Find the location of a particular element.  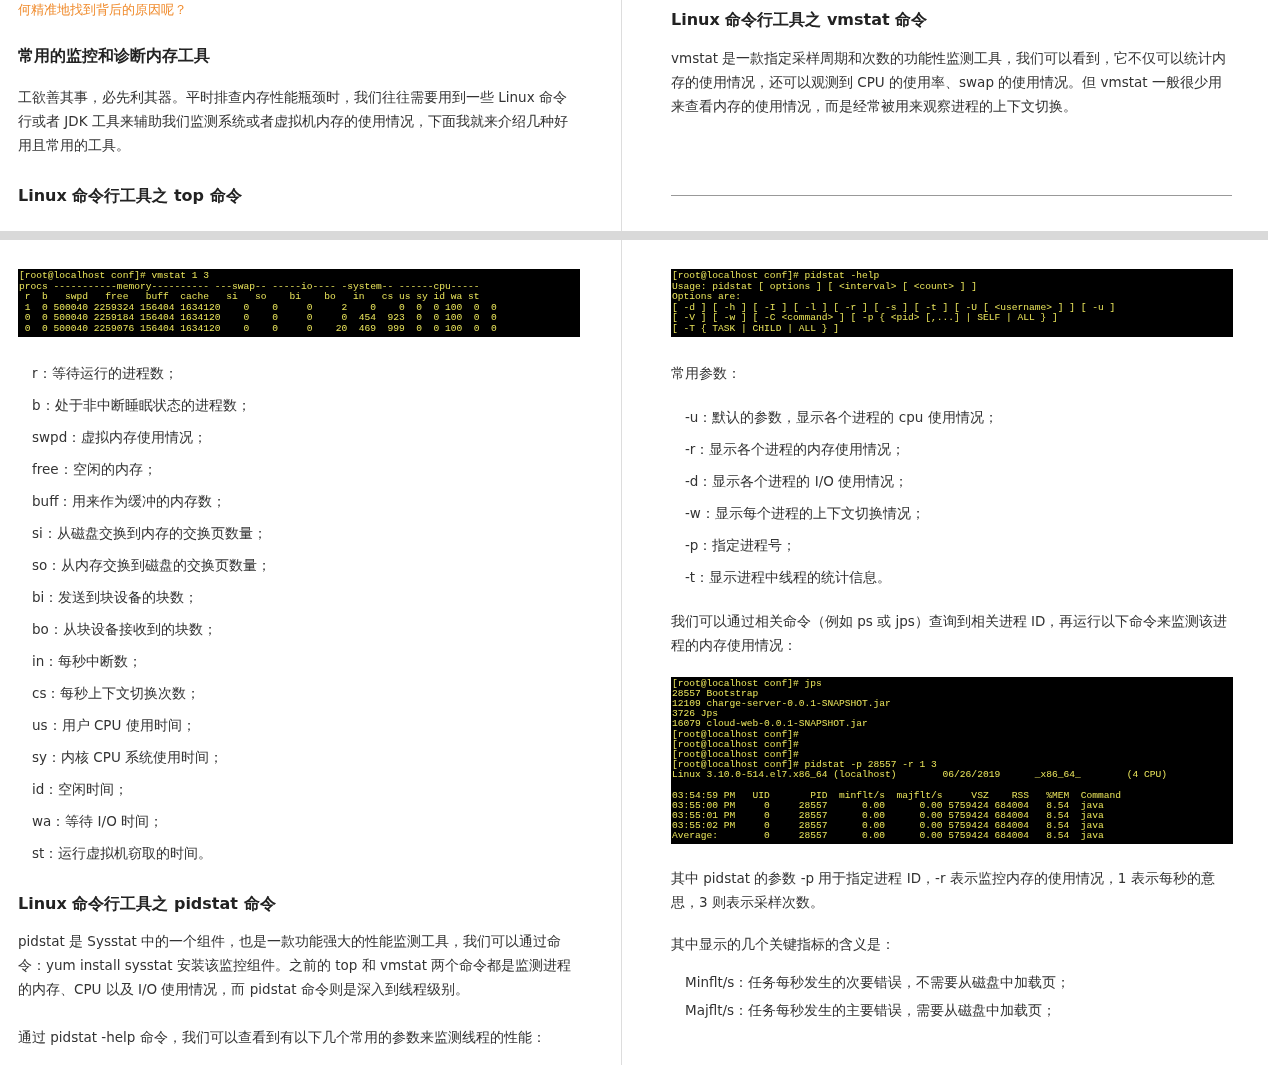

terminal-line: 1 0 500040 2259324 156404 1634120 0 0 0 2 0 0 0 0 100 0 0 is located at coordinates (260, 308).